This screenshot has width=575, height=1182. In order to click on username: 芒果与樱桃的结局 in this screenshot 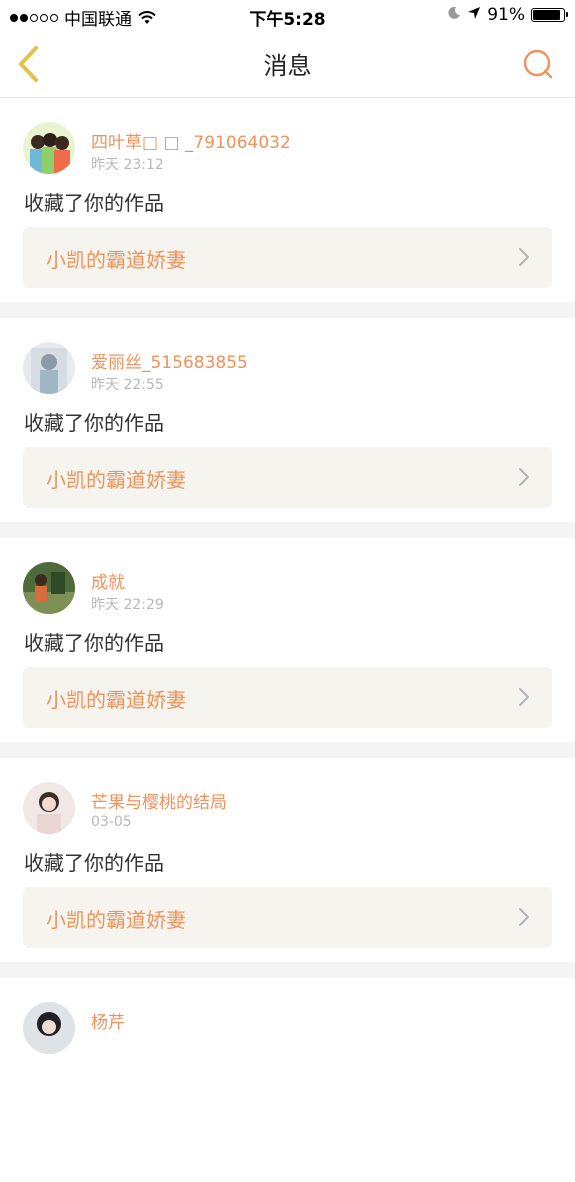, I will do `click(159, 800)`.